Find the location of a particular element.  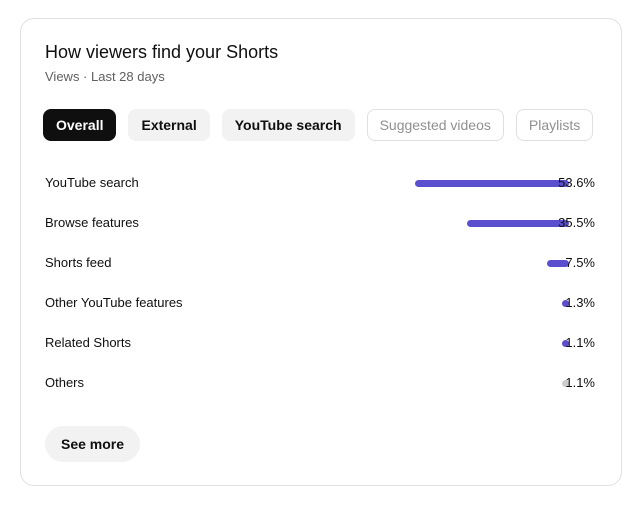

see-more-button: See more is located at coordinates (93, 444).